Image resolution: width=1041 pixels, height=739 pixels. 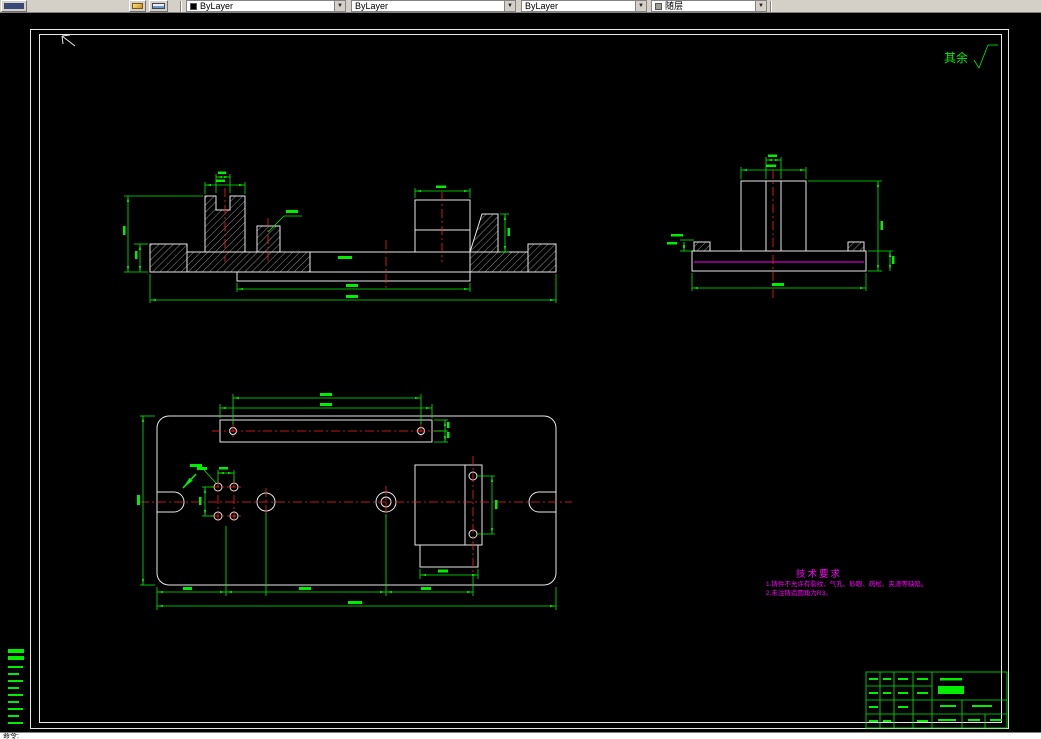 I want to click on title-block, so click(x=936, y=700).